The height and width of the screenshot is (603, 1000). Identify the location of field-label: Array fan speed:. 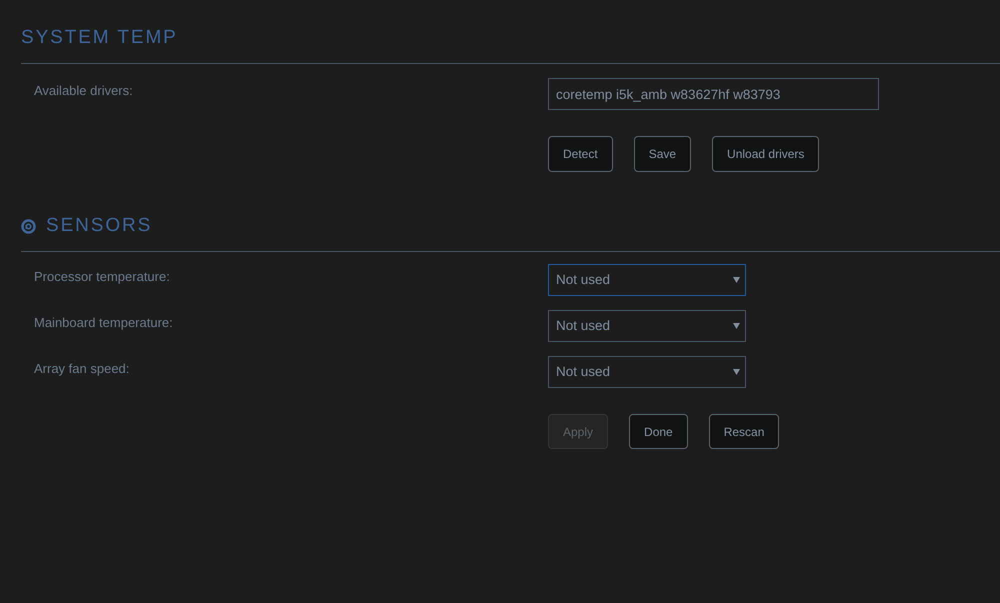
(81, 369).